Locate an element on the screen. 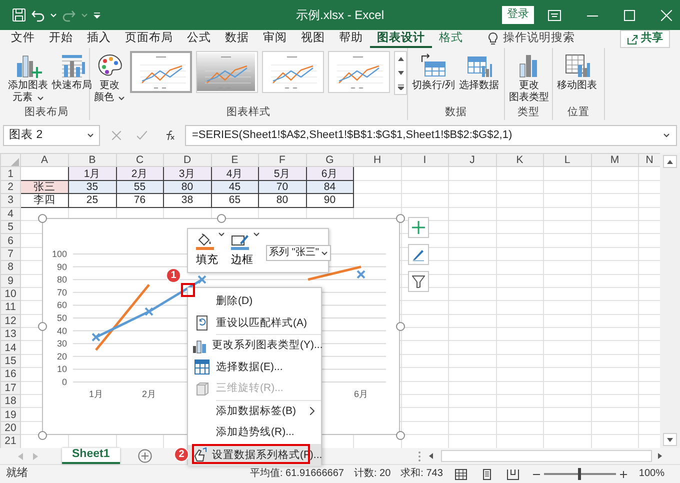  table-cell: 2月 is located at coordinates (140, 173).